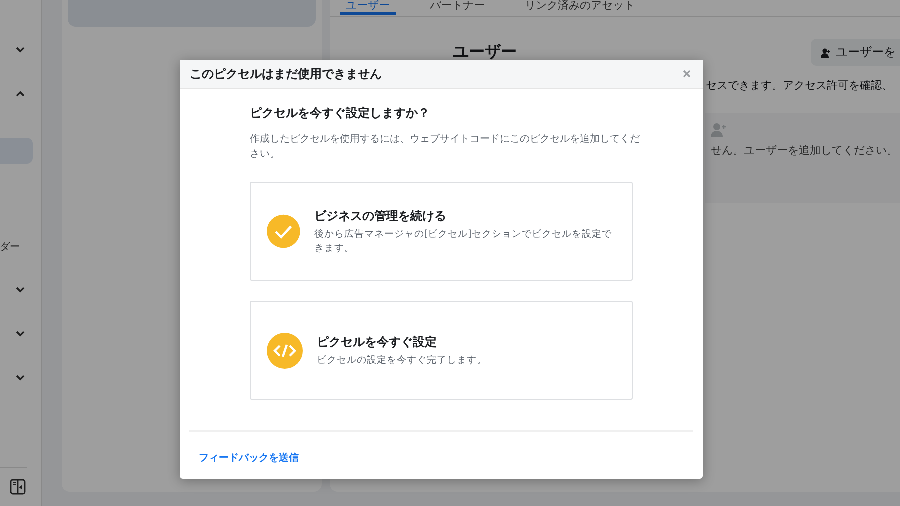 Image resolution: width=900 pixels, height=506 pixels. I want to click on dialog-heading: ピクセルを今すぐ設定しますか？, so click(340, 113).